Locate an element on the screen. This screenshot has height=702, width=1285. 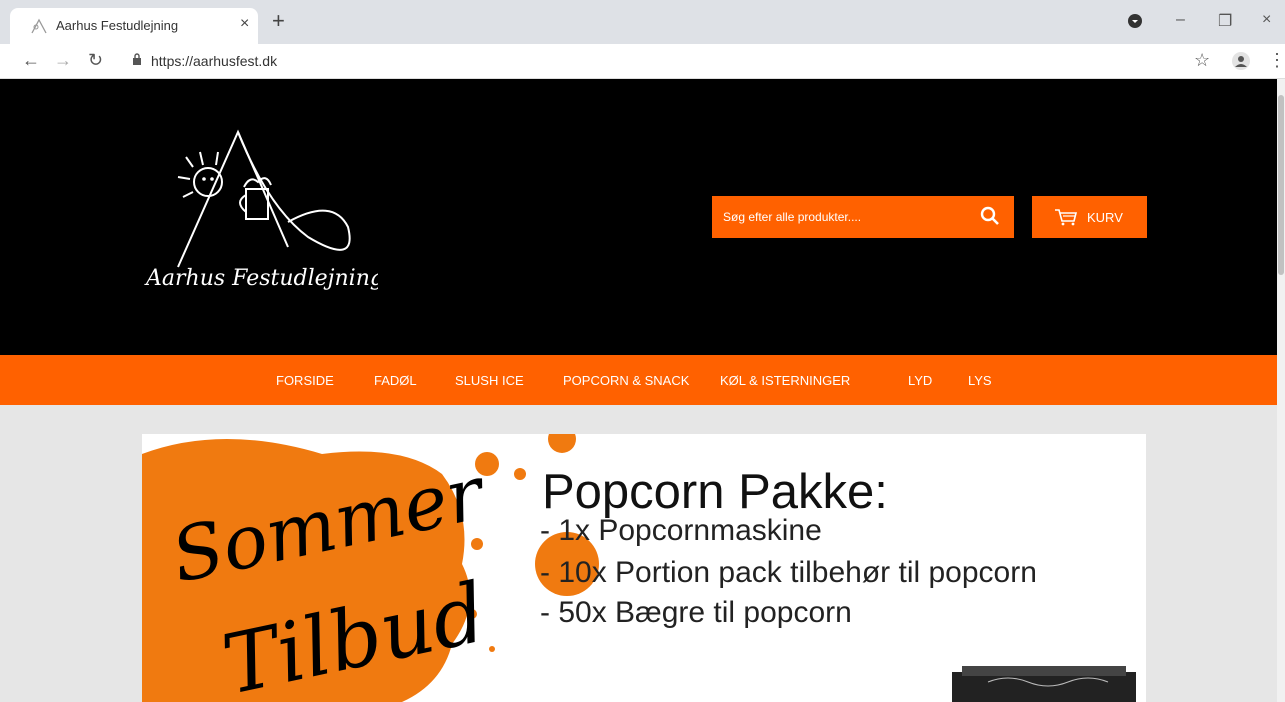
tab-close-icon: × is located at coordinates (244, 24).